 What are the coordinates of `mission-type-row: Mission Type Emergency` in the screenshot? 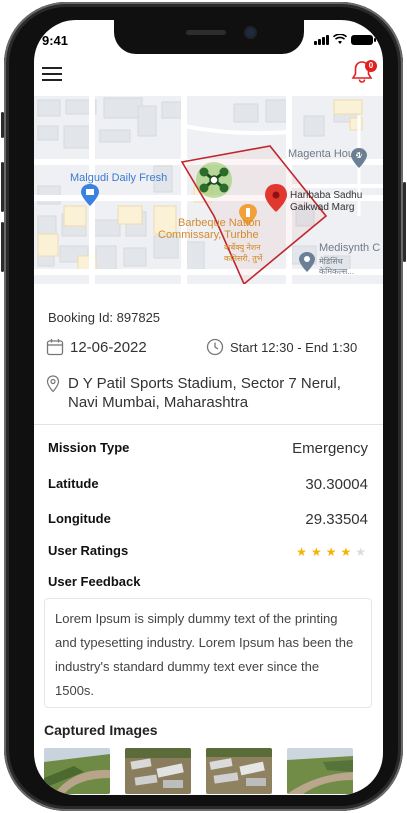 It's located at (208, 450).